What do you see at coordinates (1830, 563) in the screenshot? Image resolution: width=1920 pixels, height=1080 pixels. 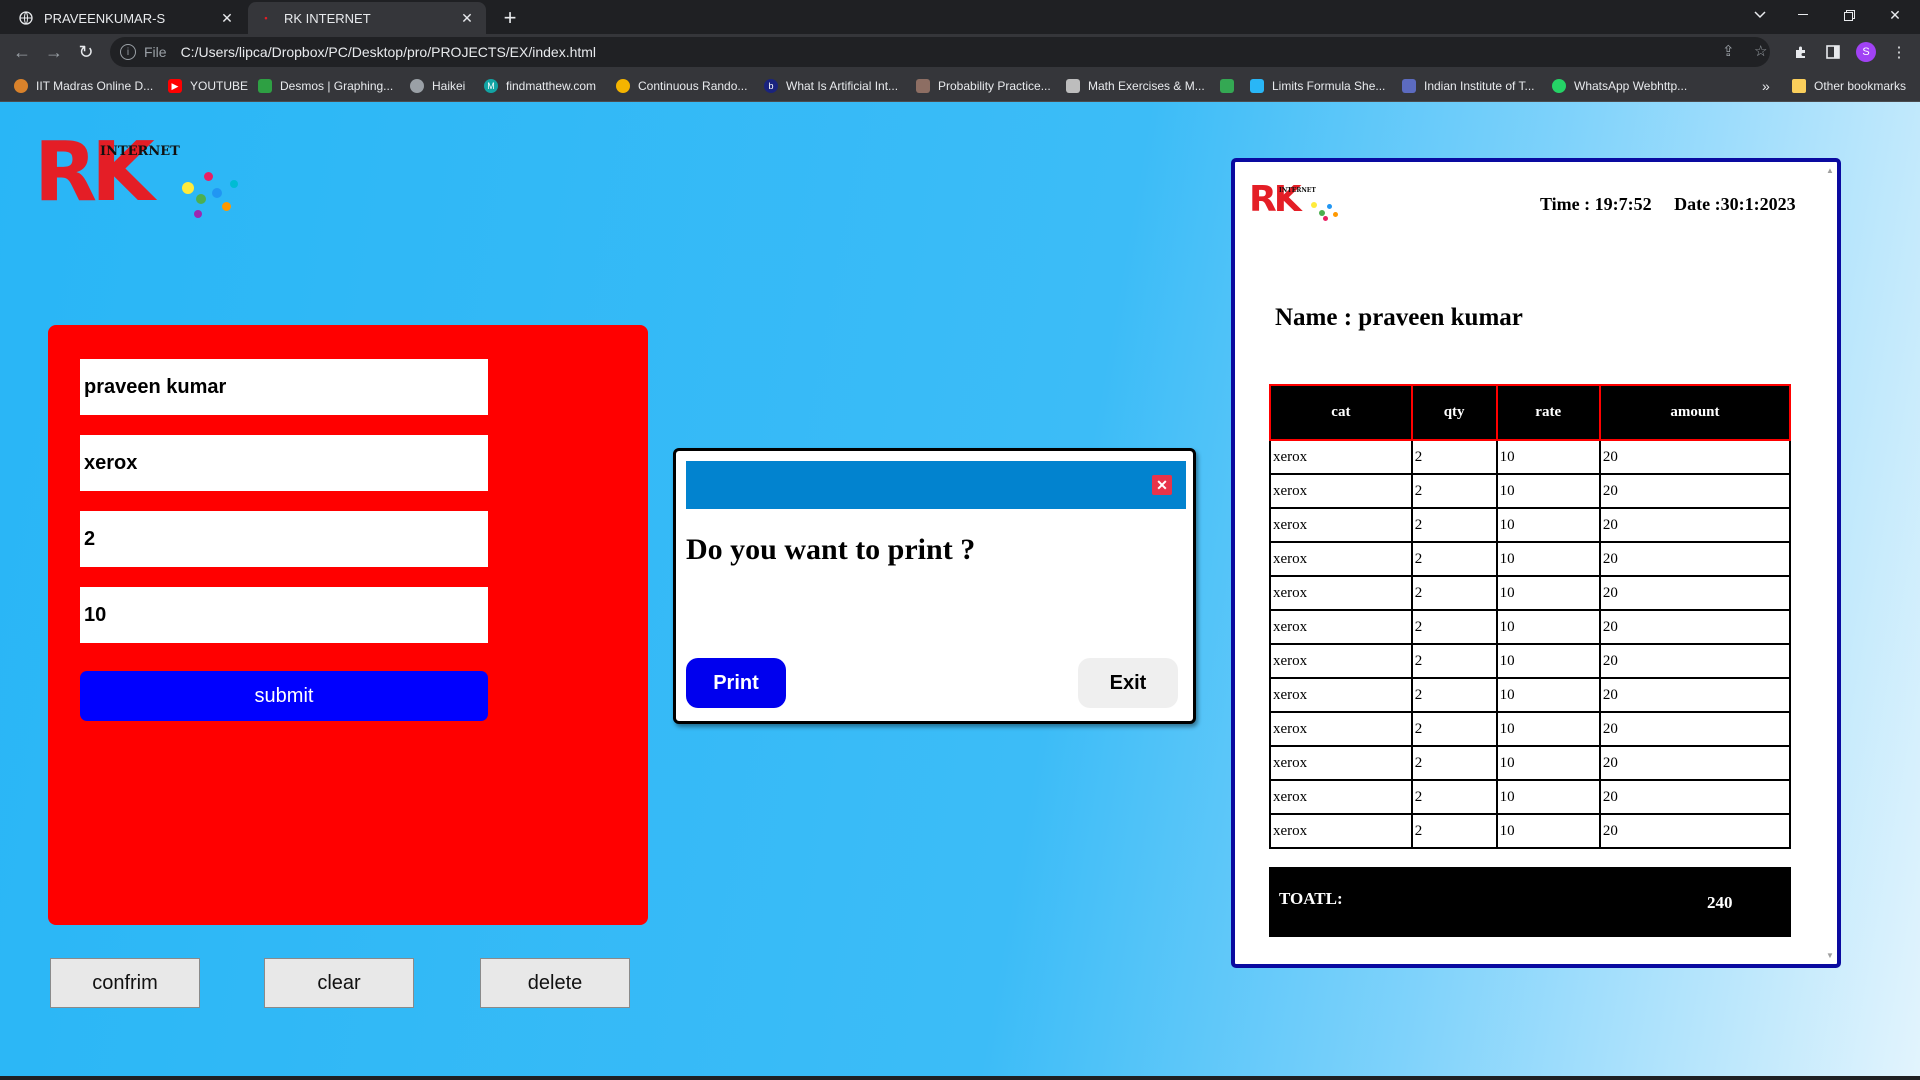 I see `receipt-scrollbar: ▲ ▼` at bounding box center [1830, 563].